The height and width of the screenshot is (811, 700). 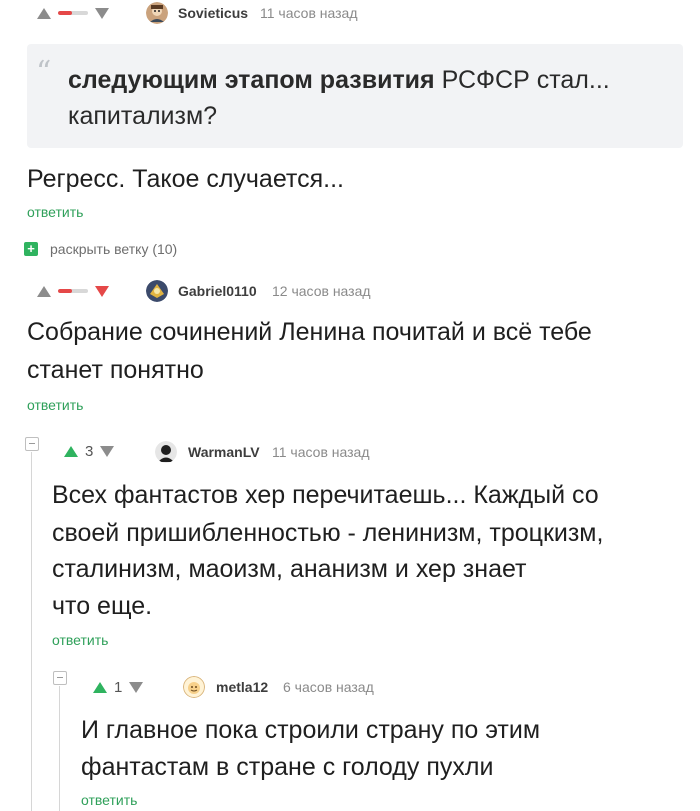 I want to click on rating-value: 3, so click(x=89, y=451).